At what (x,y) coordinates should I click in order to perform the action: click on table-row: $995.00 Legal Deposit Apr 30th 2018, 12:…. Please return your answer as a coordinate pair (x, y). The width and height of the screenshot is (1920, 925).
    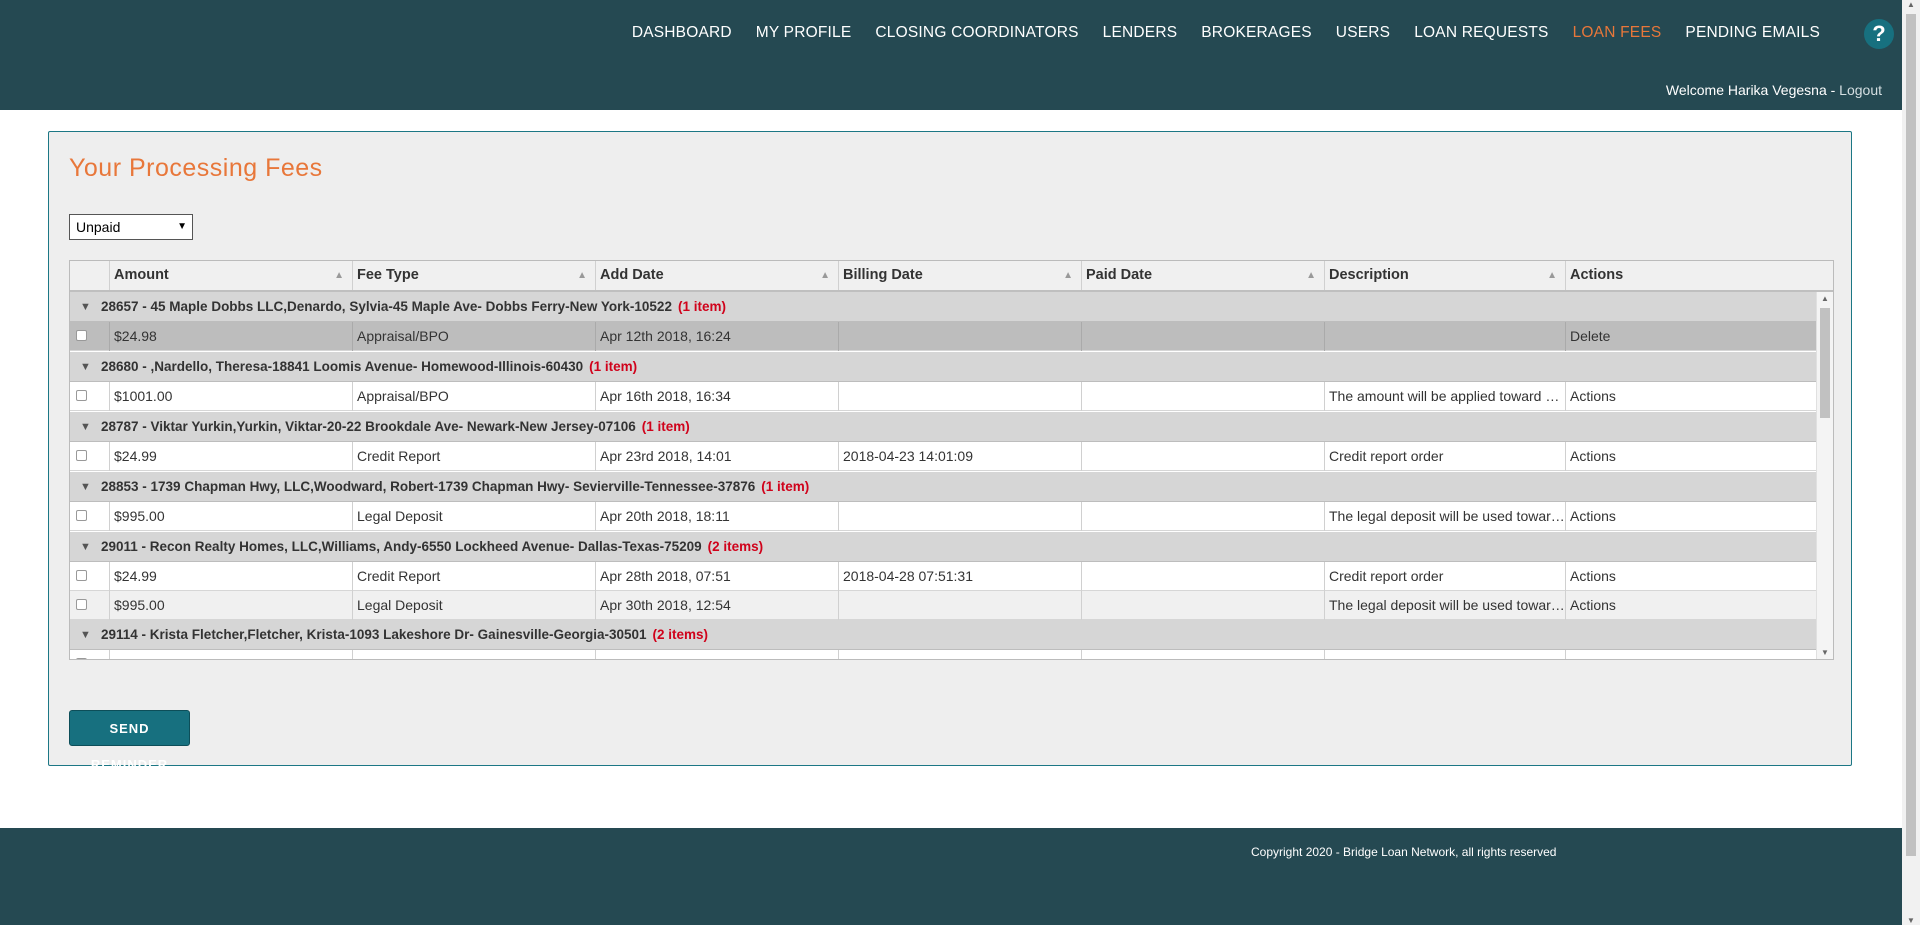
    Looking at the image, I should click on (944, 605).